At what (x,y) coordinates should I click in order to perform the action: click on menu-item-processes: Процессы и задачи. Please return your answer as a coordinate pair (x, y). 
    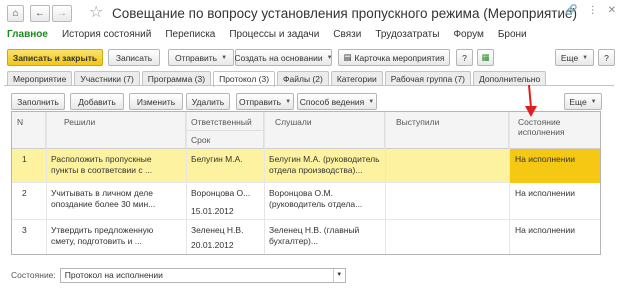
    Looking at the image, I should click on (274, 35).